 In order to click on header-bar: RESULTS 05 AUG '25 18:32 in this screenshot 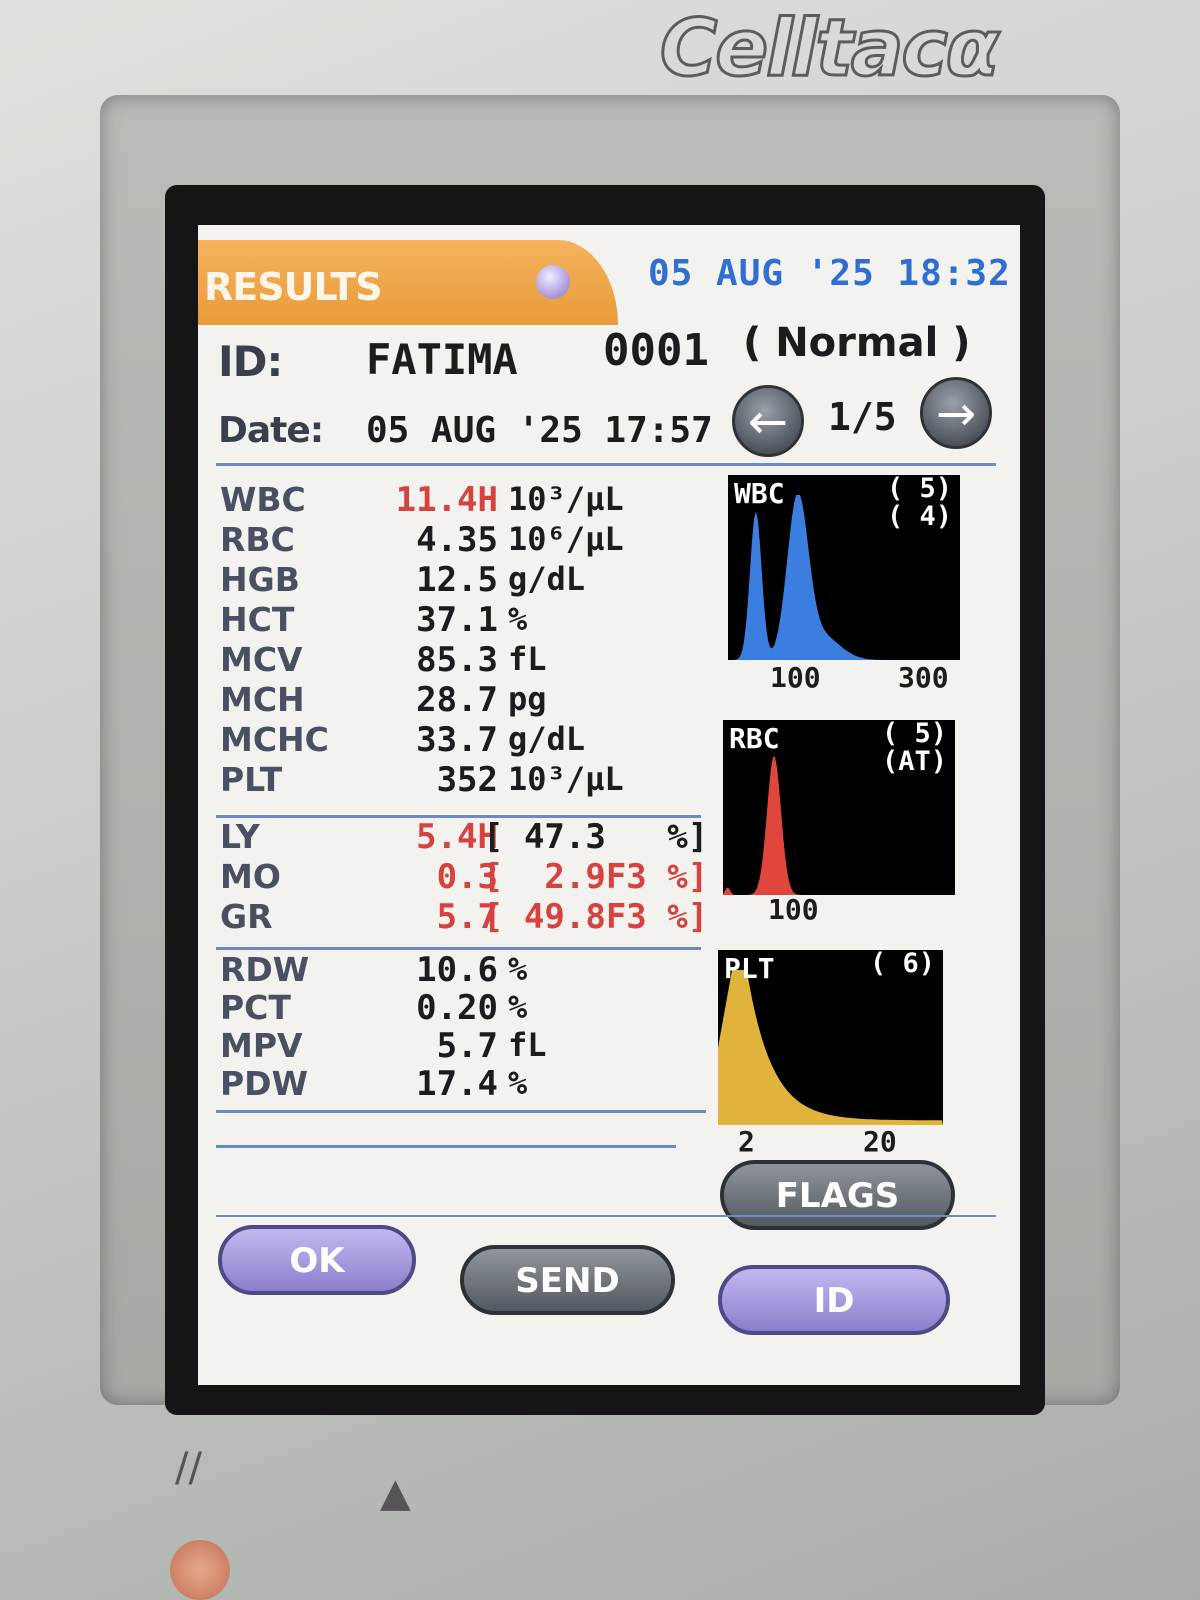, I will do `click(609, 278)`.